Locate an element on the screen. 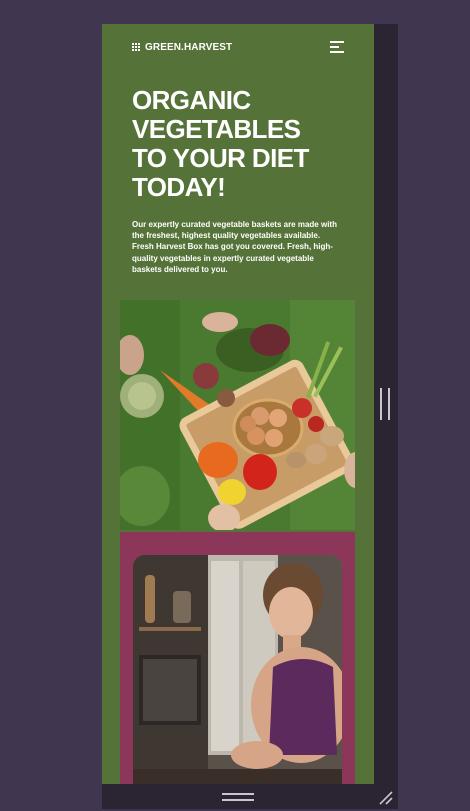 This screenshot has height=811, width=470. logo: GREEN.HARVEST is located at coordinates (182, 47).